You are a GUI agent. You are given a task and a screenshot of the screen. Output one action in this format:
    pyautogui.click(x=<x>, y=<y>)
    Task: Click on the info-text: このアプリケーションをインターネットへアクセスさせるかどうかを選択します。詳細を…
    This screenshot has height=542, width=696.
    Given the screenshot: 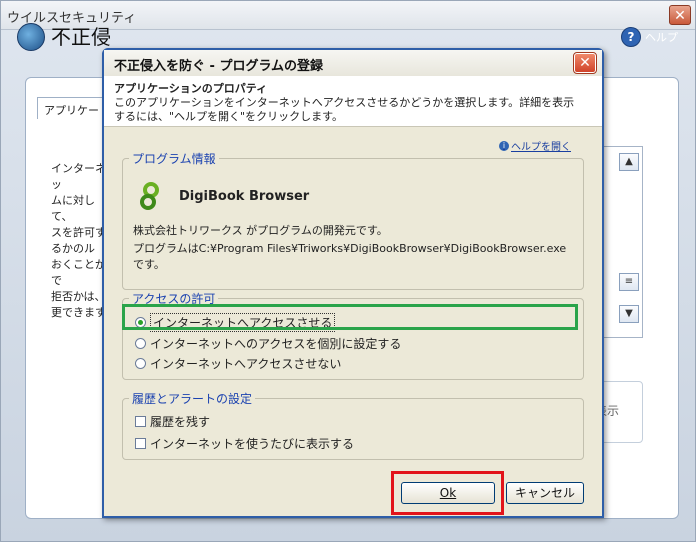 What is the action you would take?
    pyautogui.click(x=344, y=109)
    